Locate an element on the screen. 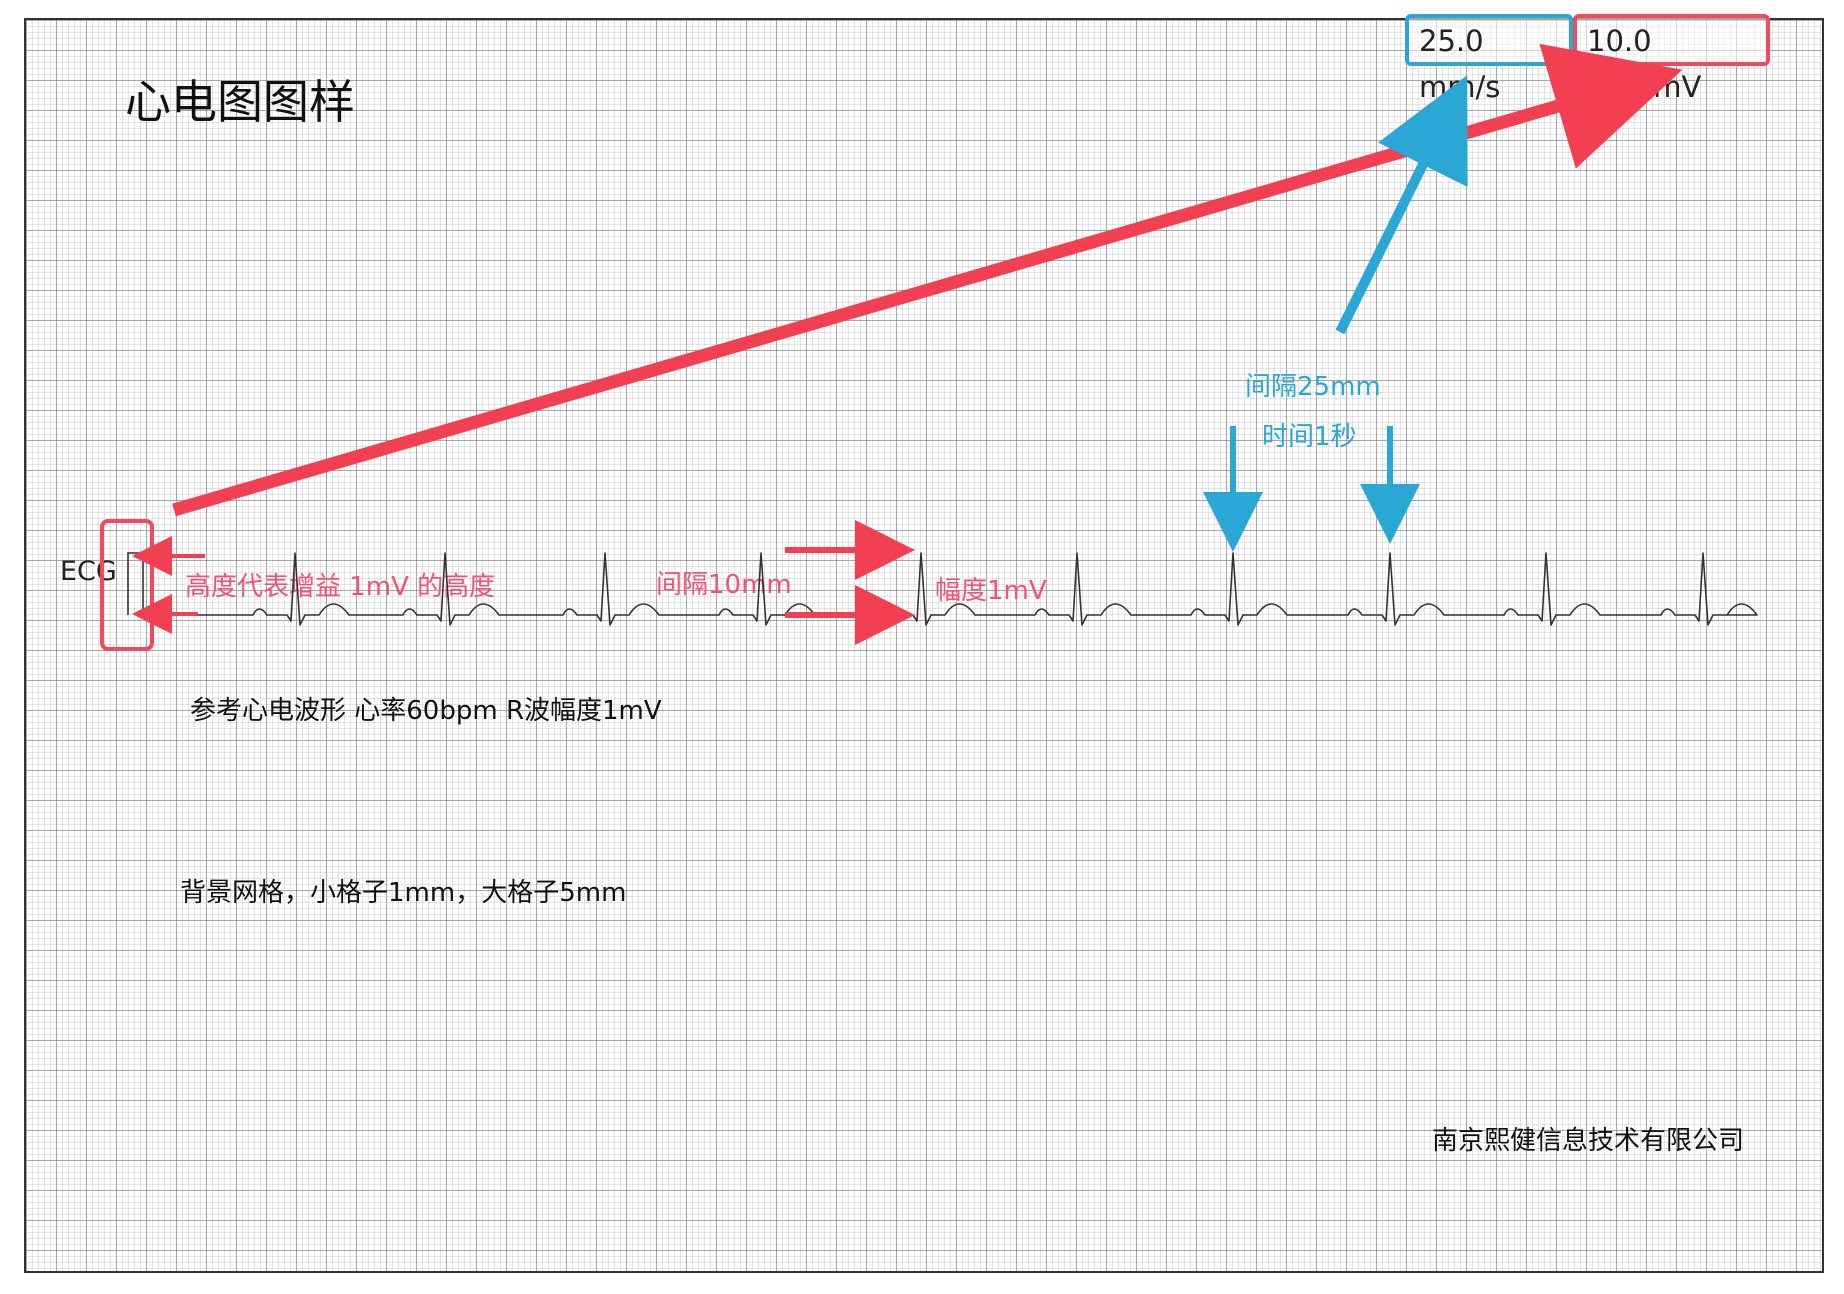 This screenshot has width=1844, height=1294. ecg-trace is located at coordinates (956, 589).